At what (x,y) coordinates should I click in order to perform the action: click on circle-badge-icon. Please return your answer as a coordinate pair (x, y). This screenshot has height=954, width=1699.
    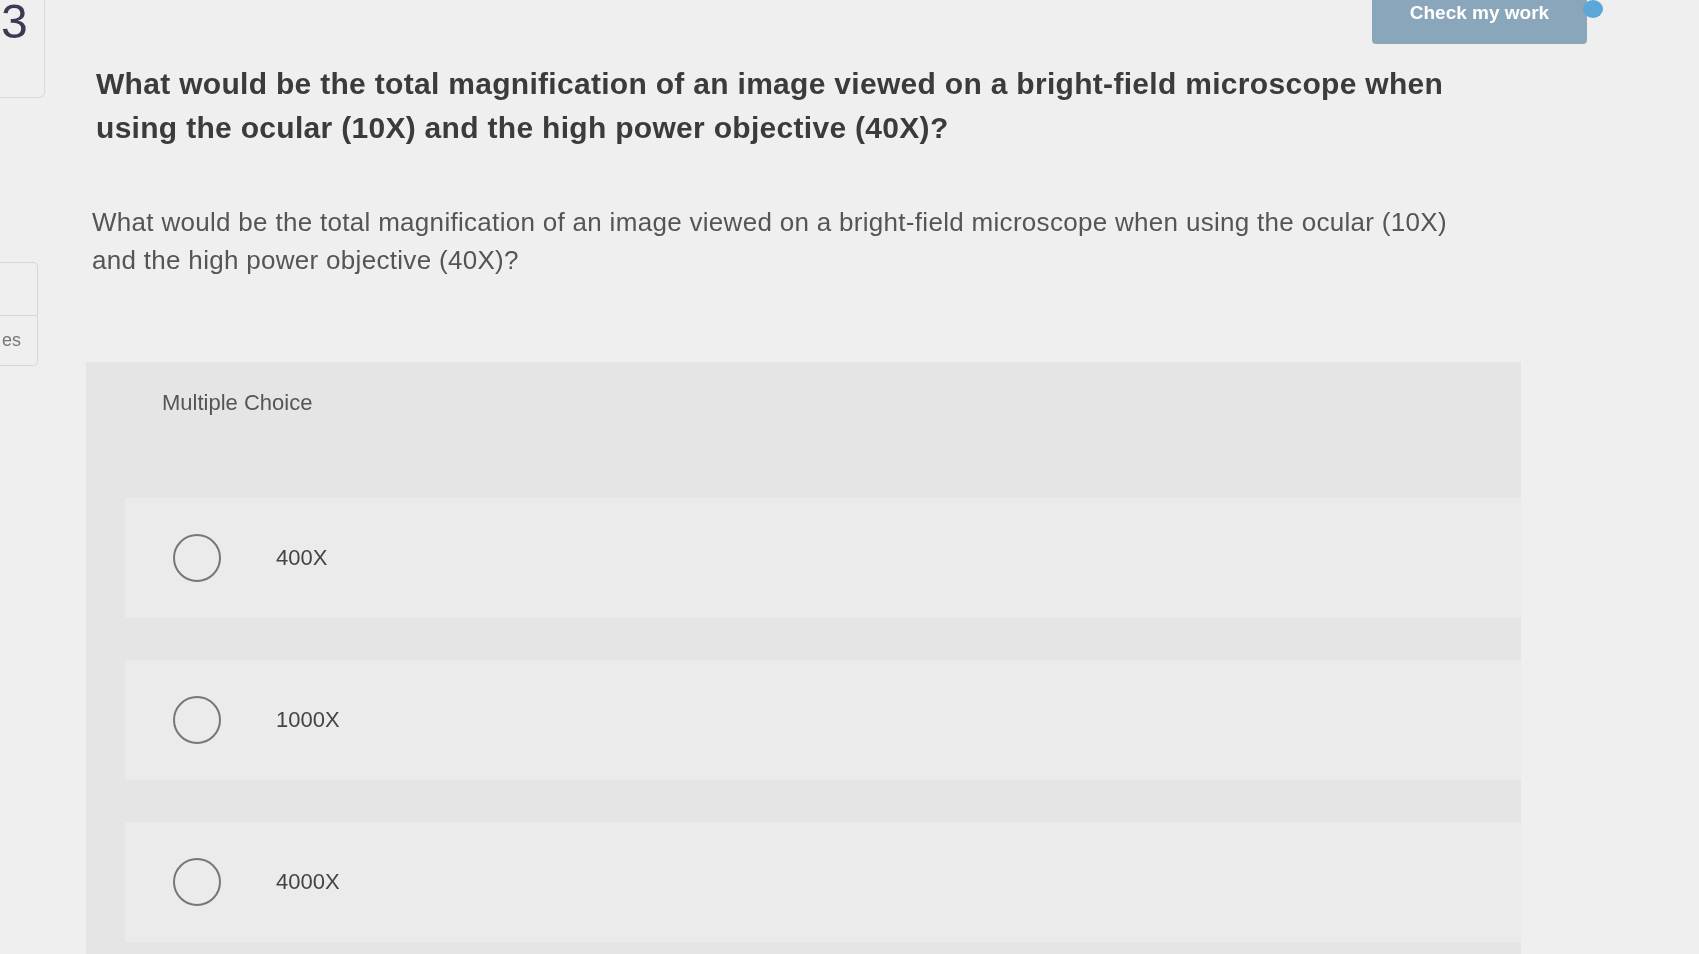
    Looking at the image, I should click on (1593, 9).